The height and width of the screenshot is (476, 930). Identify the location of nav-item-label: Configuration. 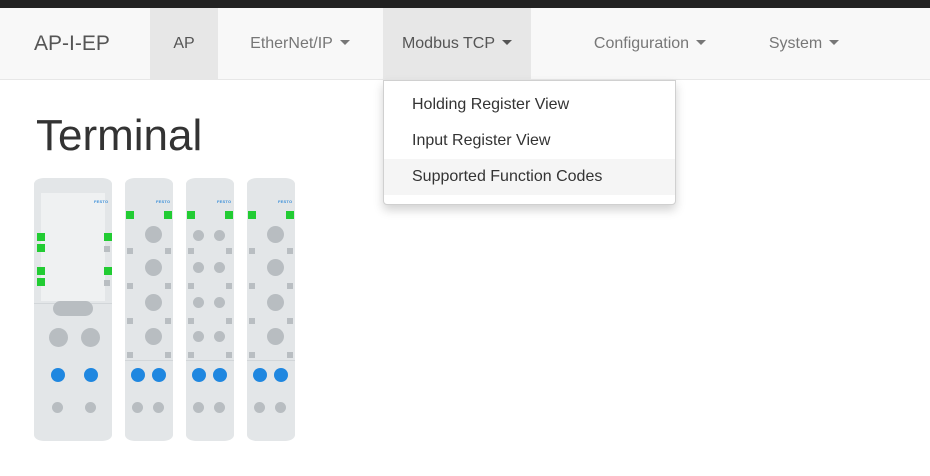
(641, 43).